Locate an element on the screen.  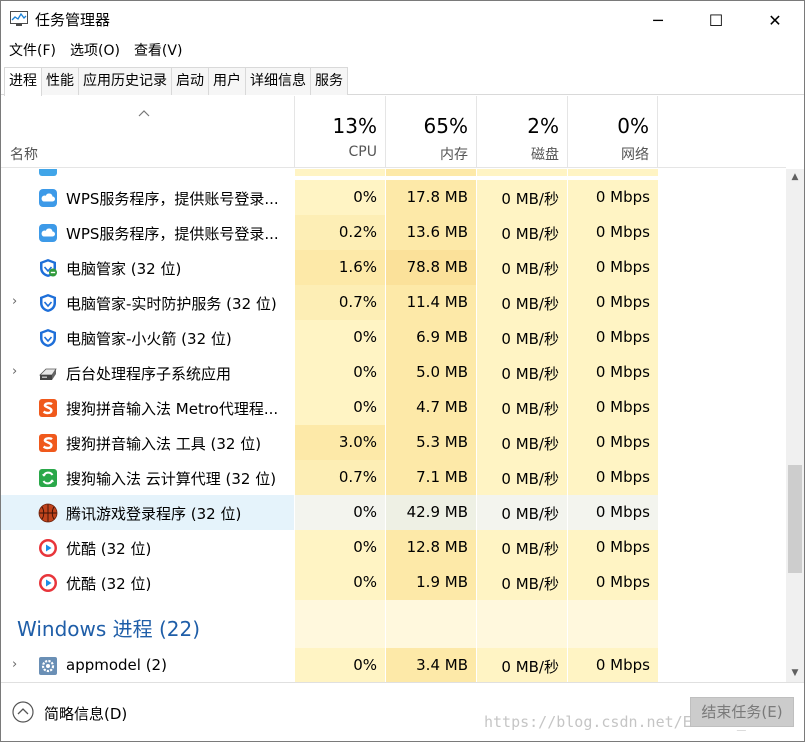
network-cell is located at coordinates (612, 624).